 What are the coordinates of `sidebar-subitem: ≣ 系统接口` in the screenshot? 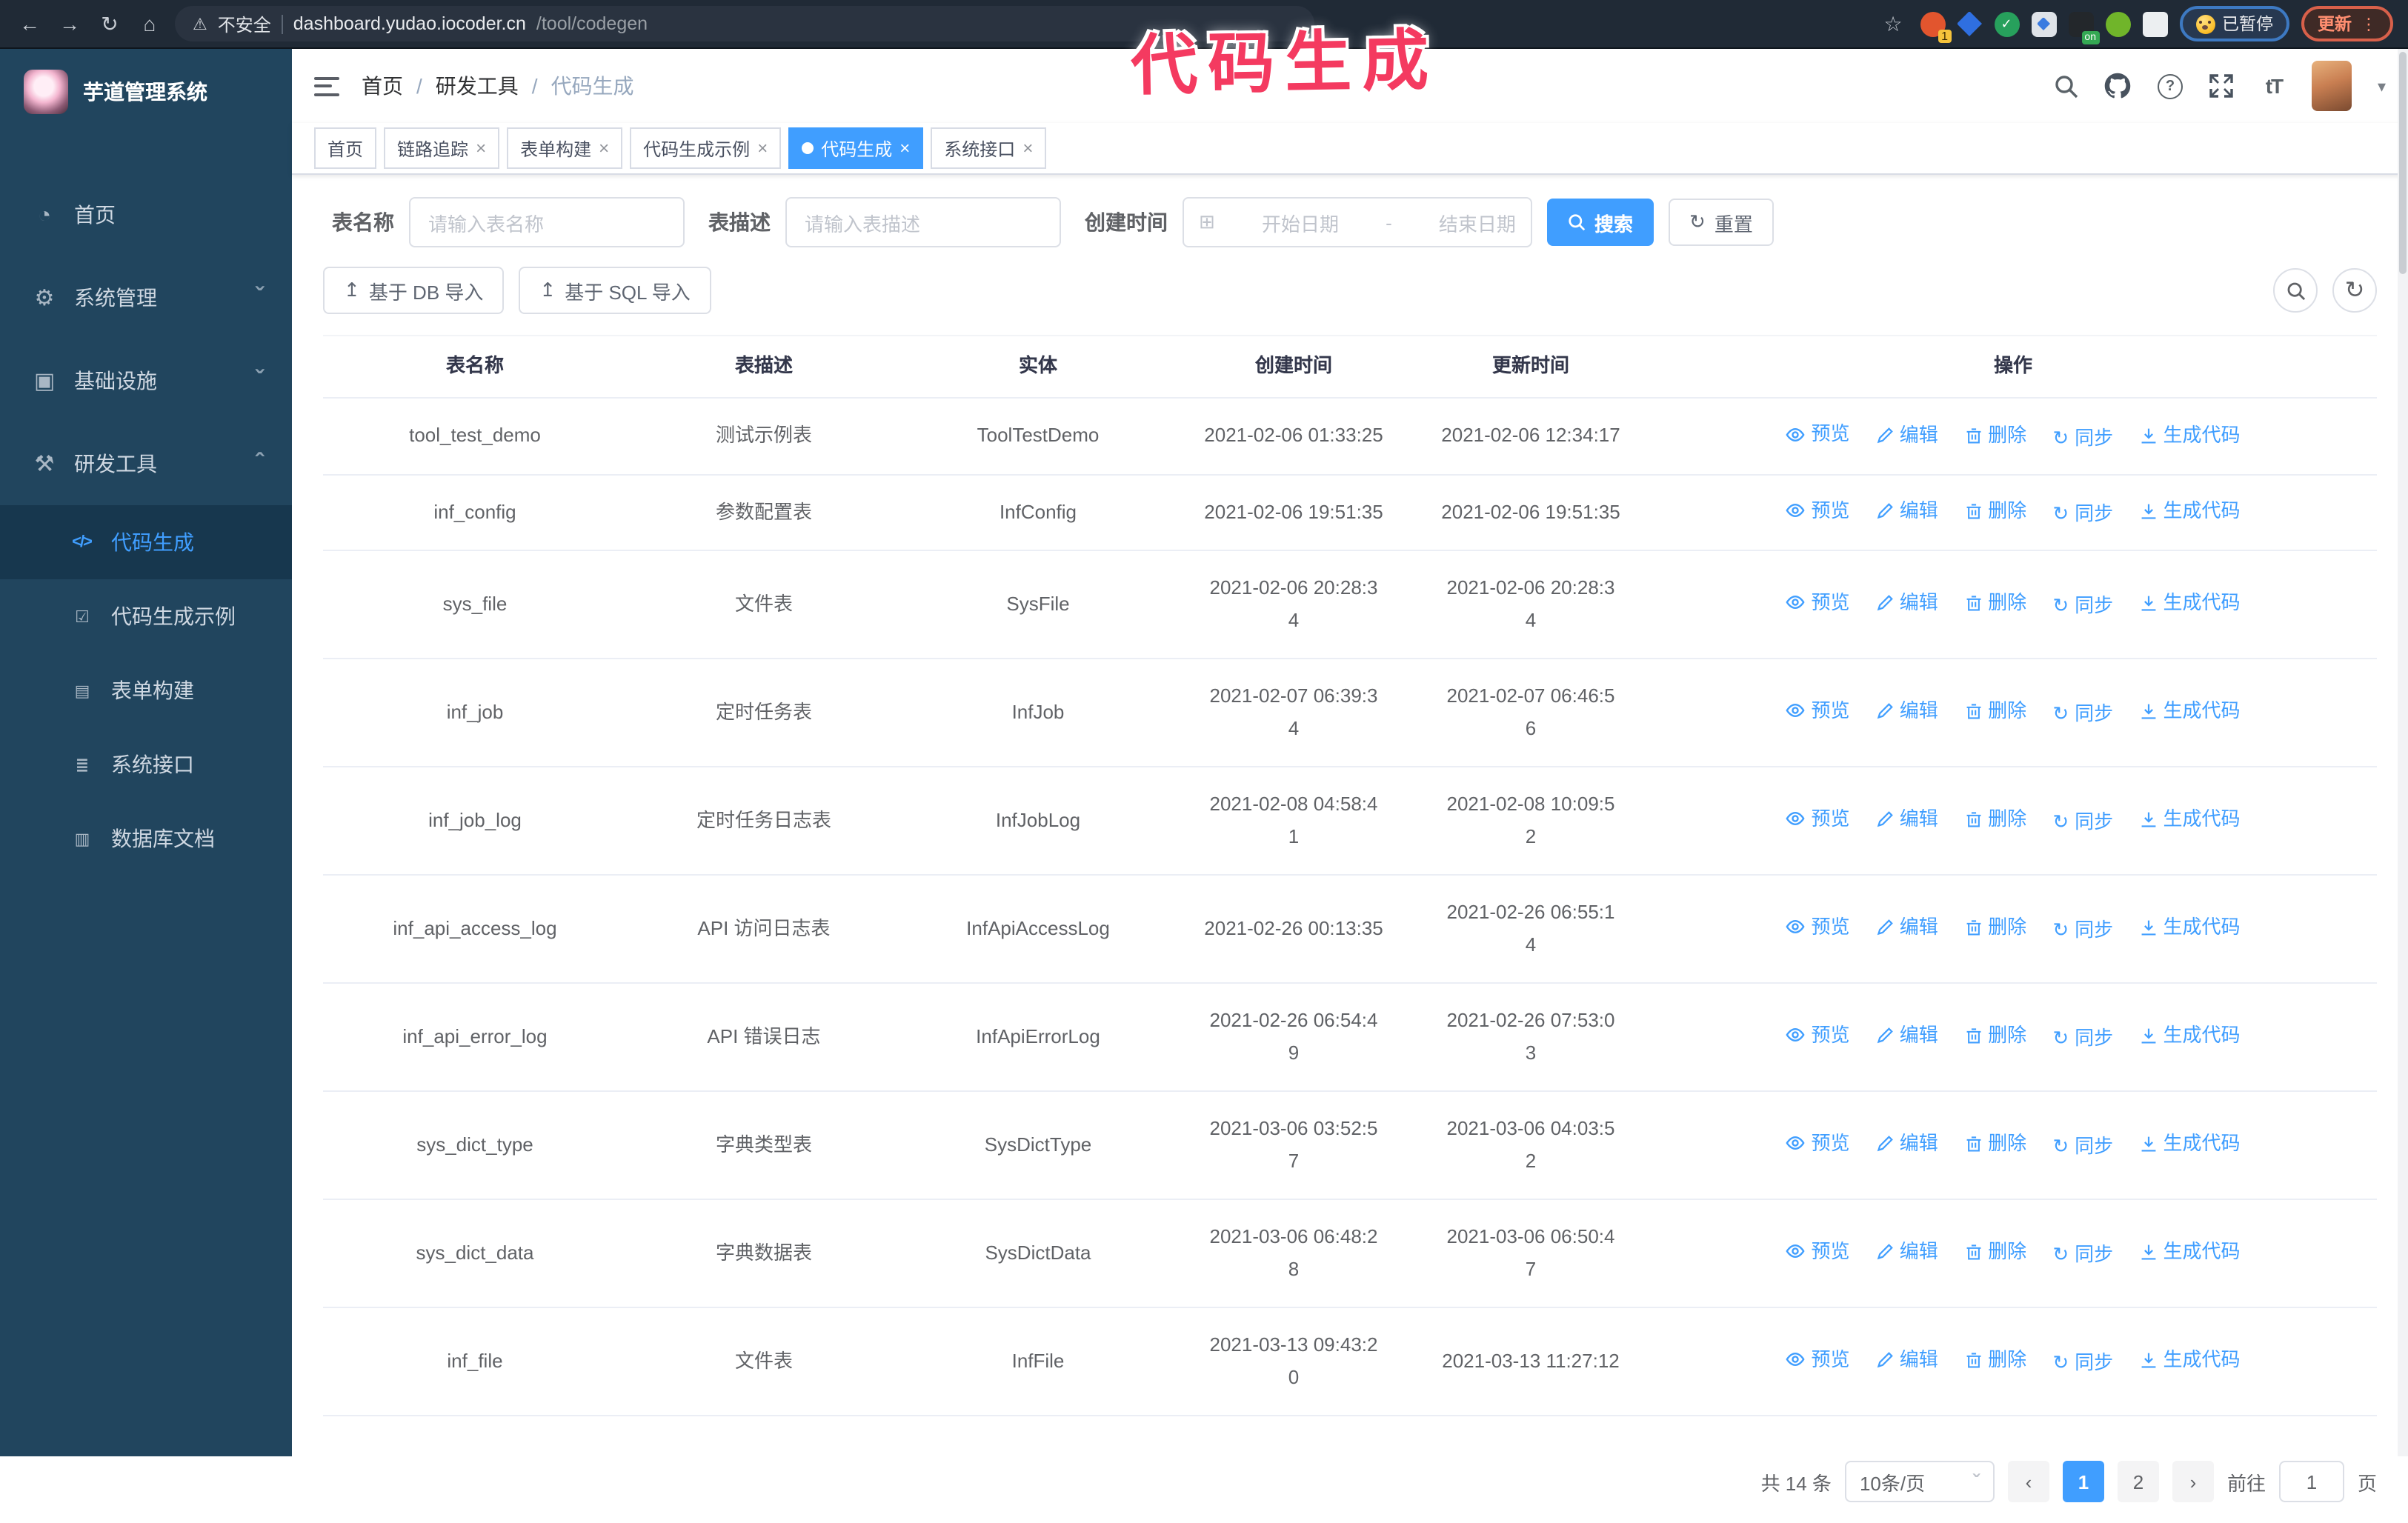 It's located at (146, 764).